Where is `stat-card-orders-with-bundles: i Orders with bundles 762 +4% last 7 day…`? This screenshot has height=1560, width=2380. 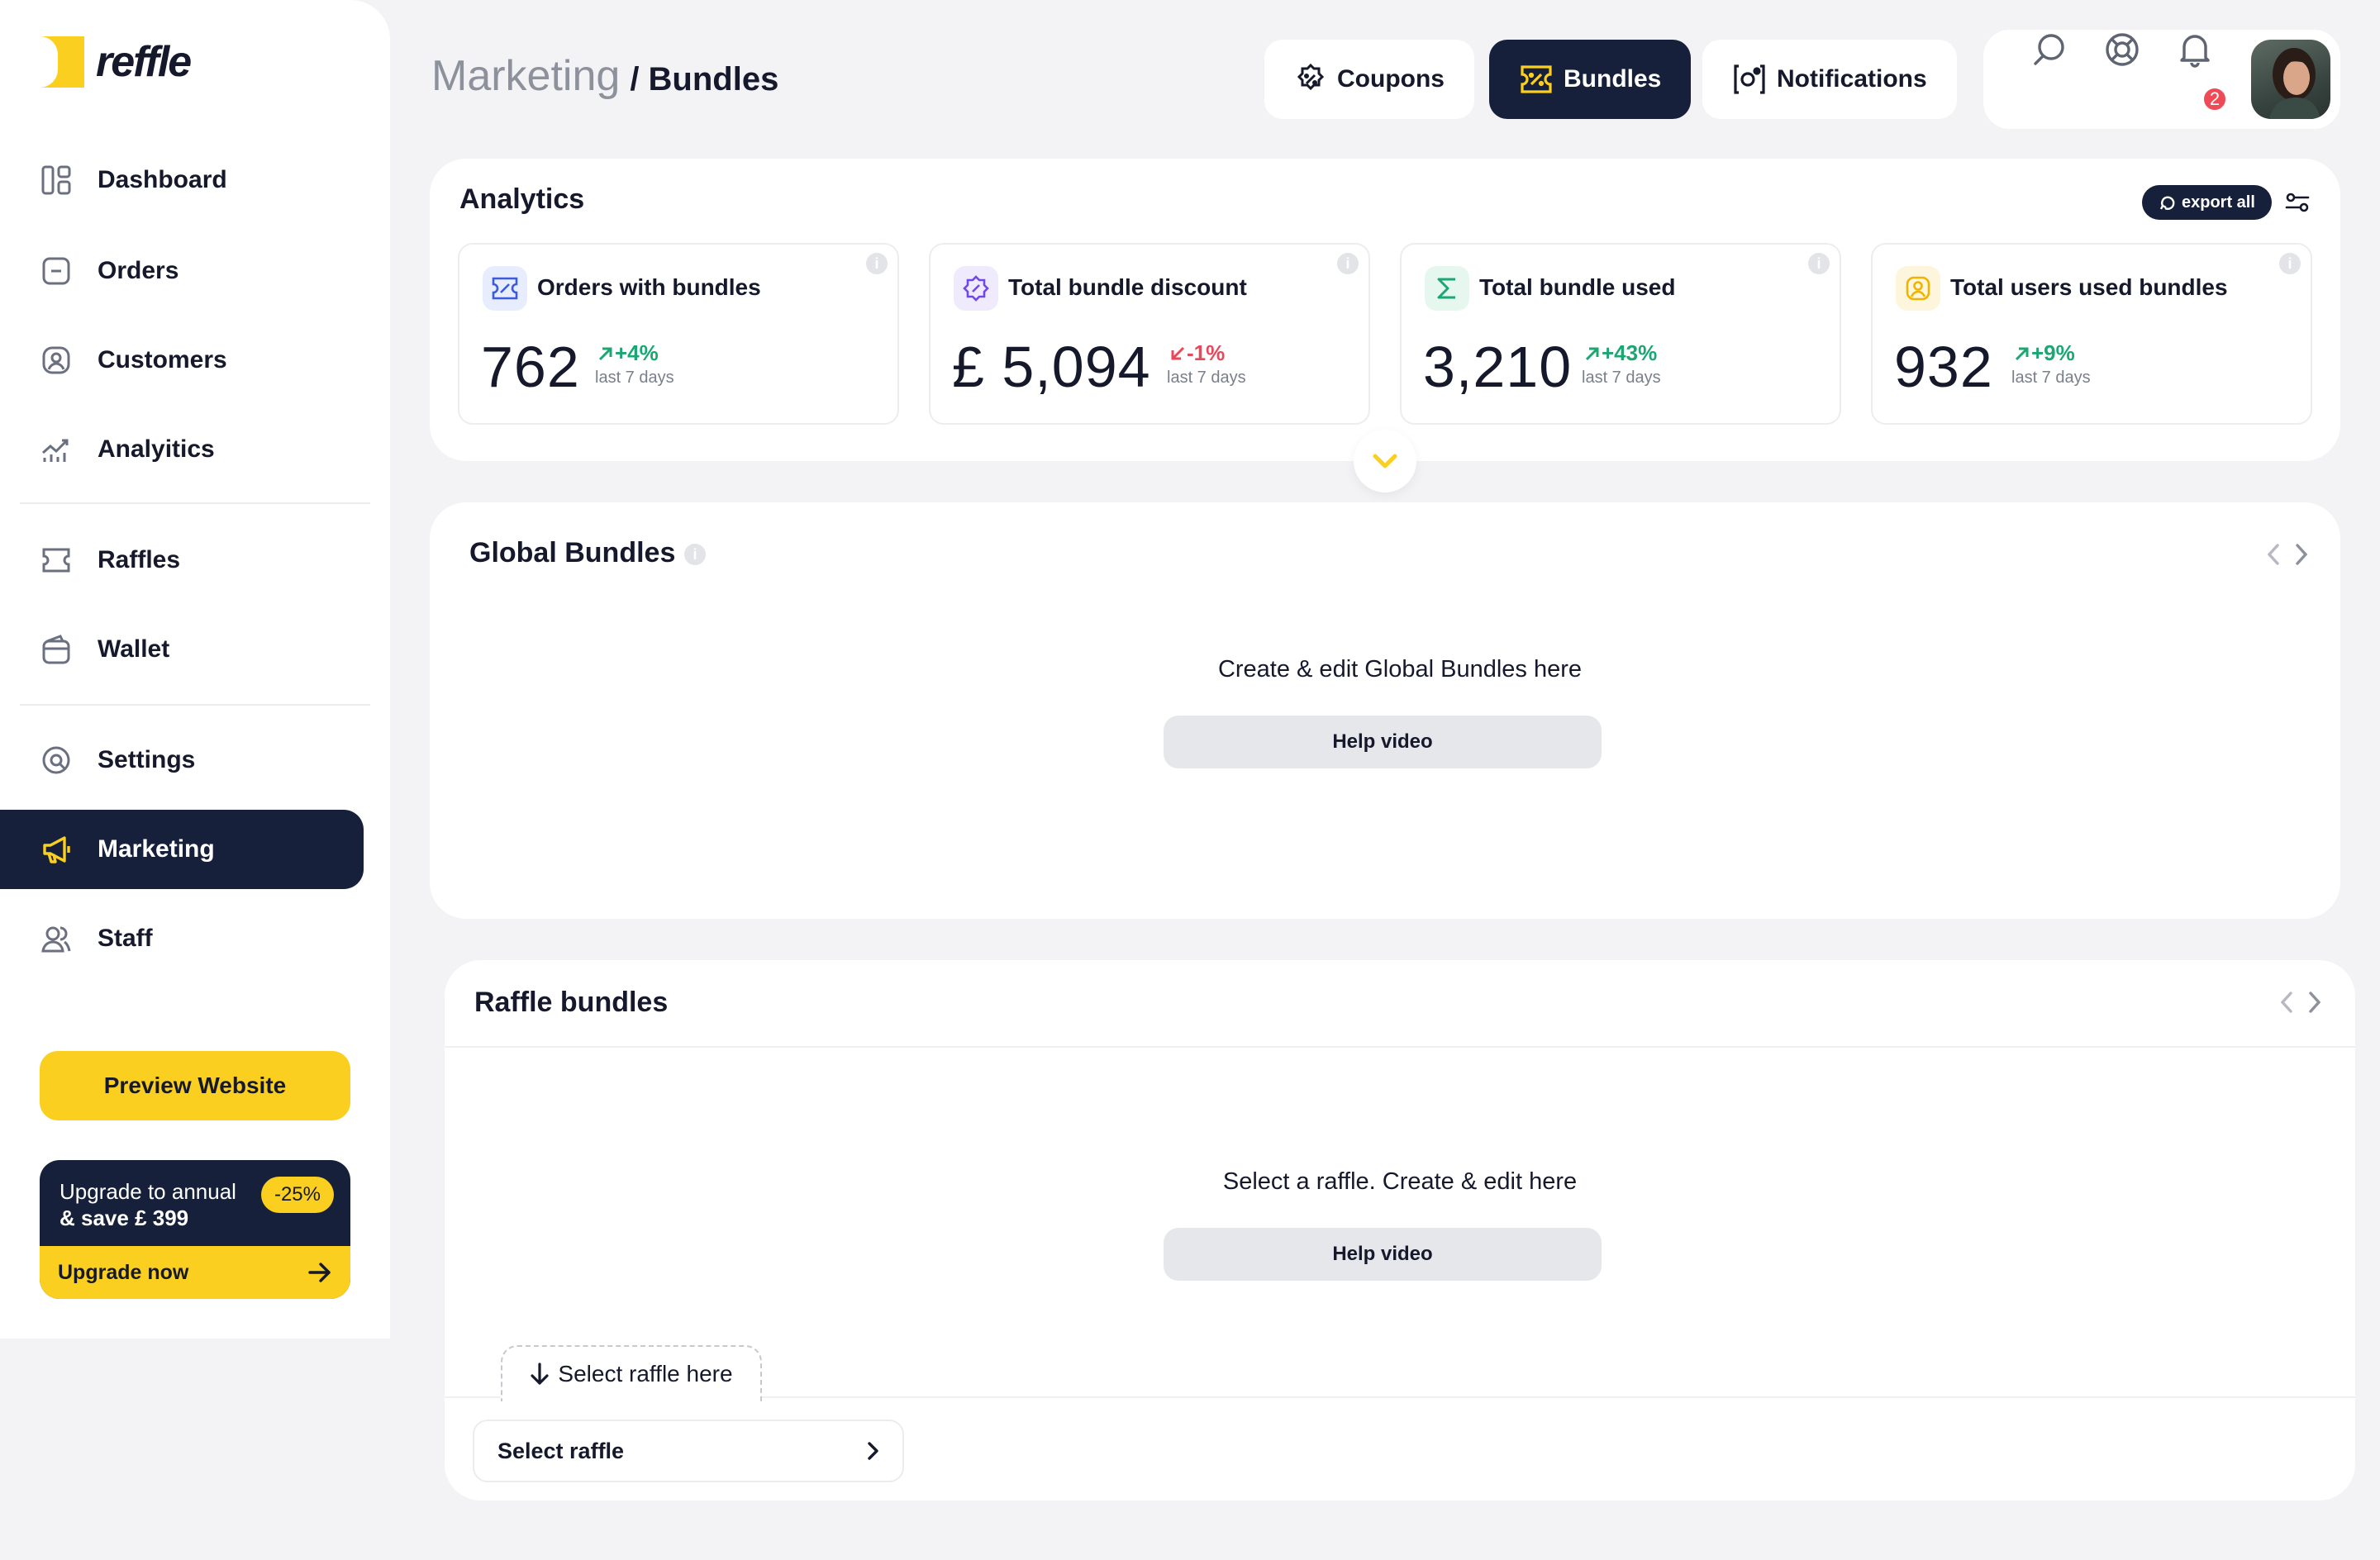
stat-card-orders-with-bundles: i Orders with bundles 762 +4% last 7 day… is located at coordinates (678, 334).